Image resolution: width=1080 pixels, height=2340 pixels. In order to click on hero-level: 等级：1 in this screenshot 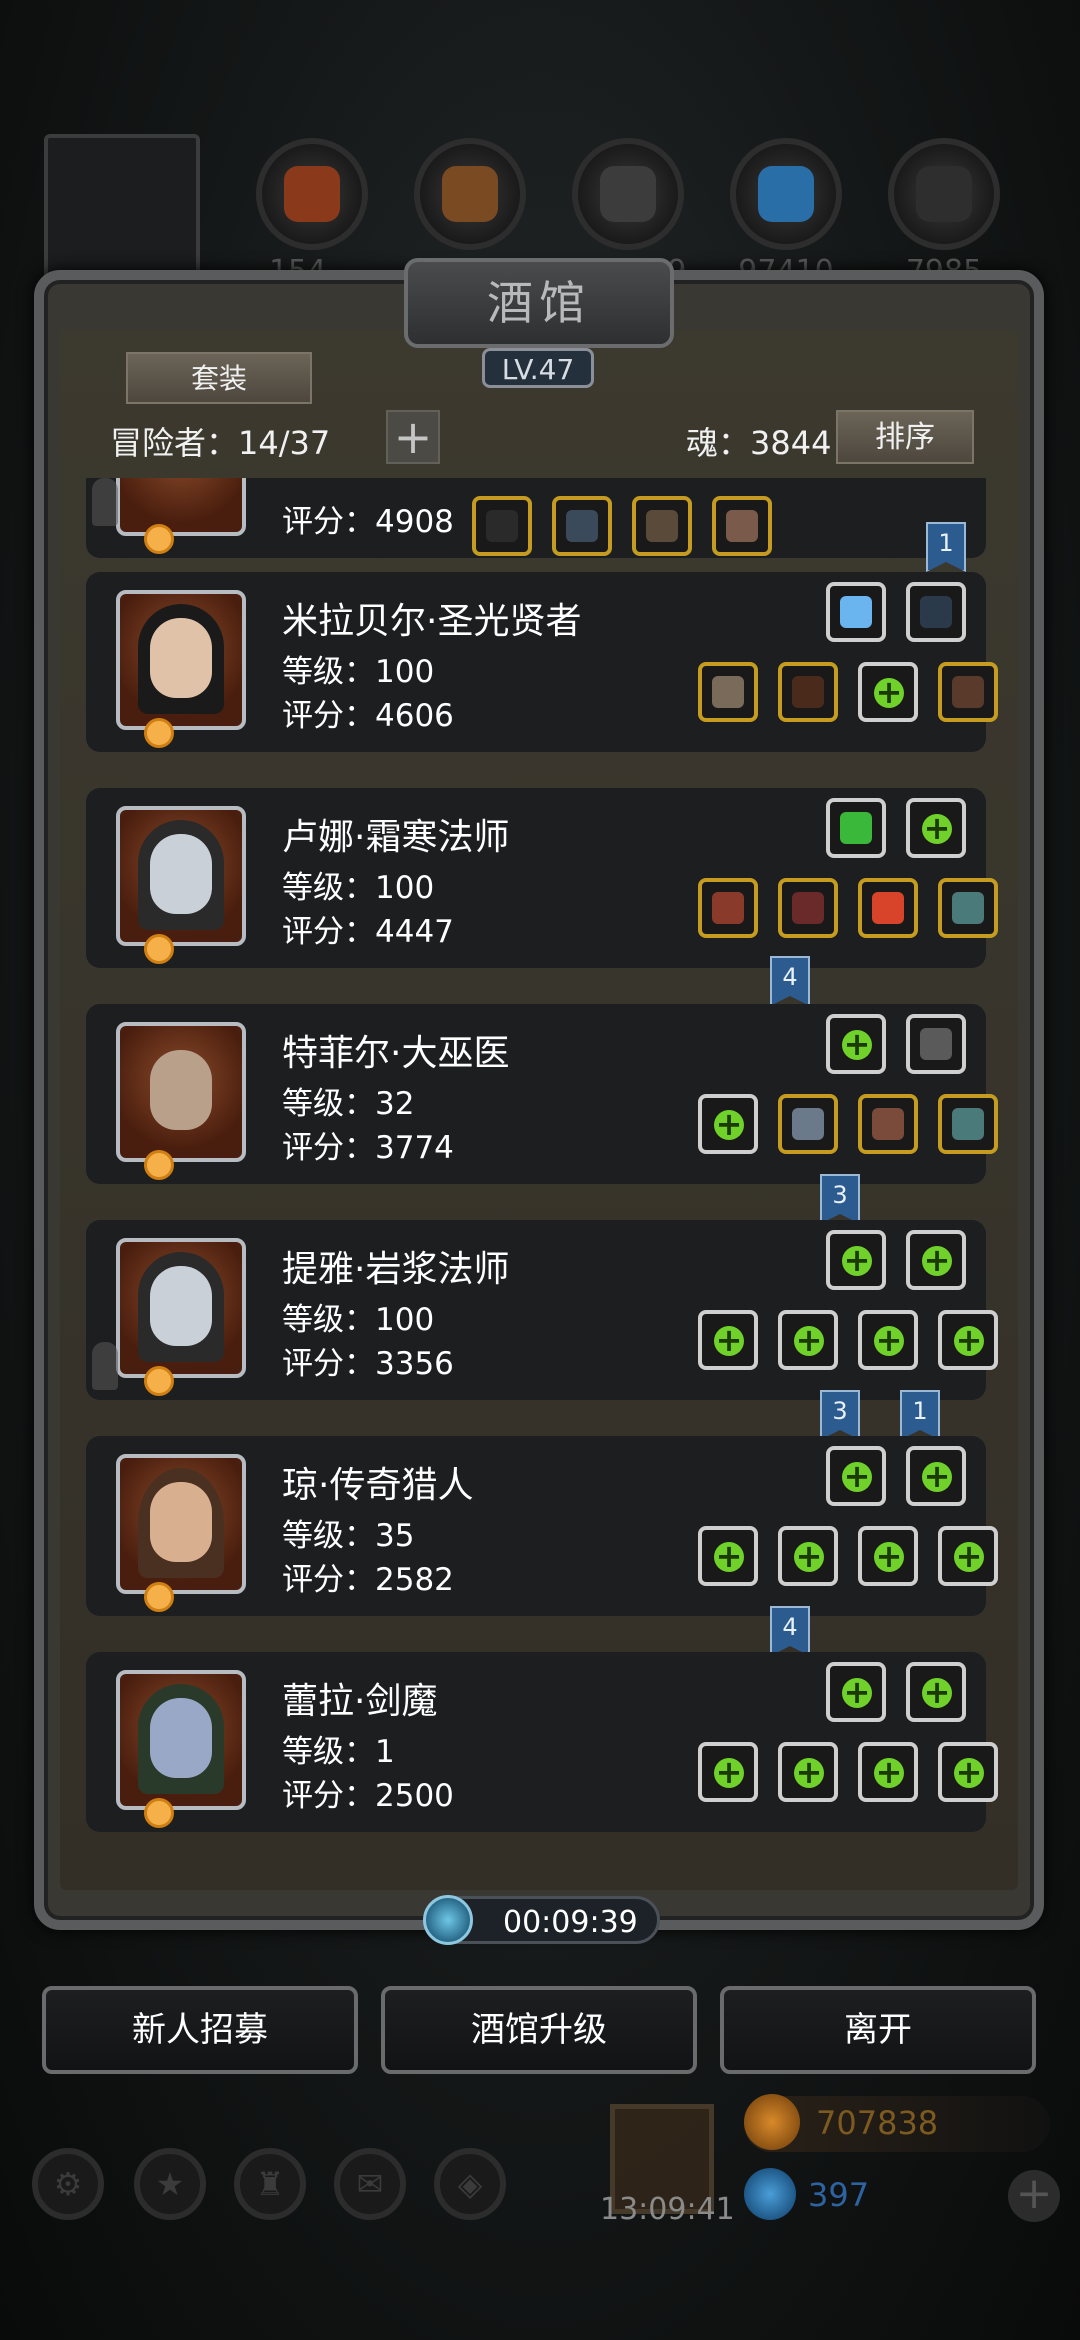, I will do `click(338, 1752)`.